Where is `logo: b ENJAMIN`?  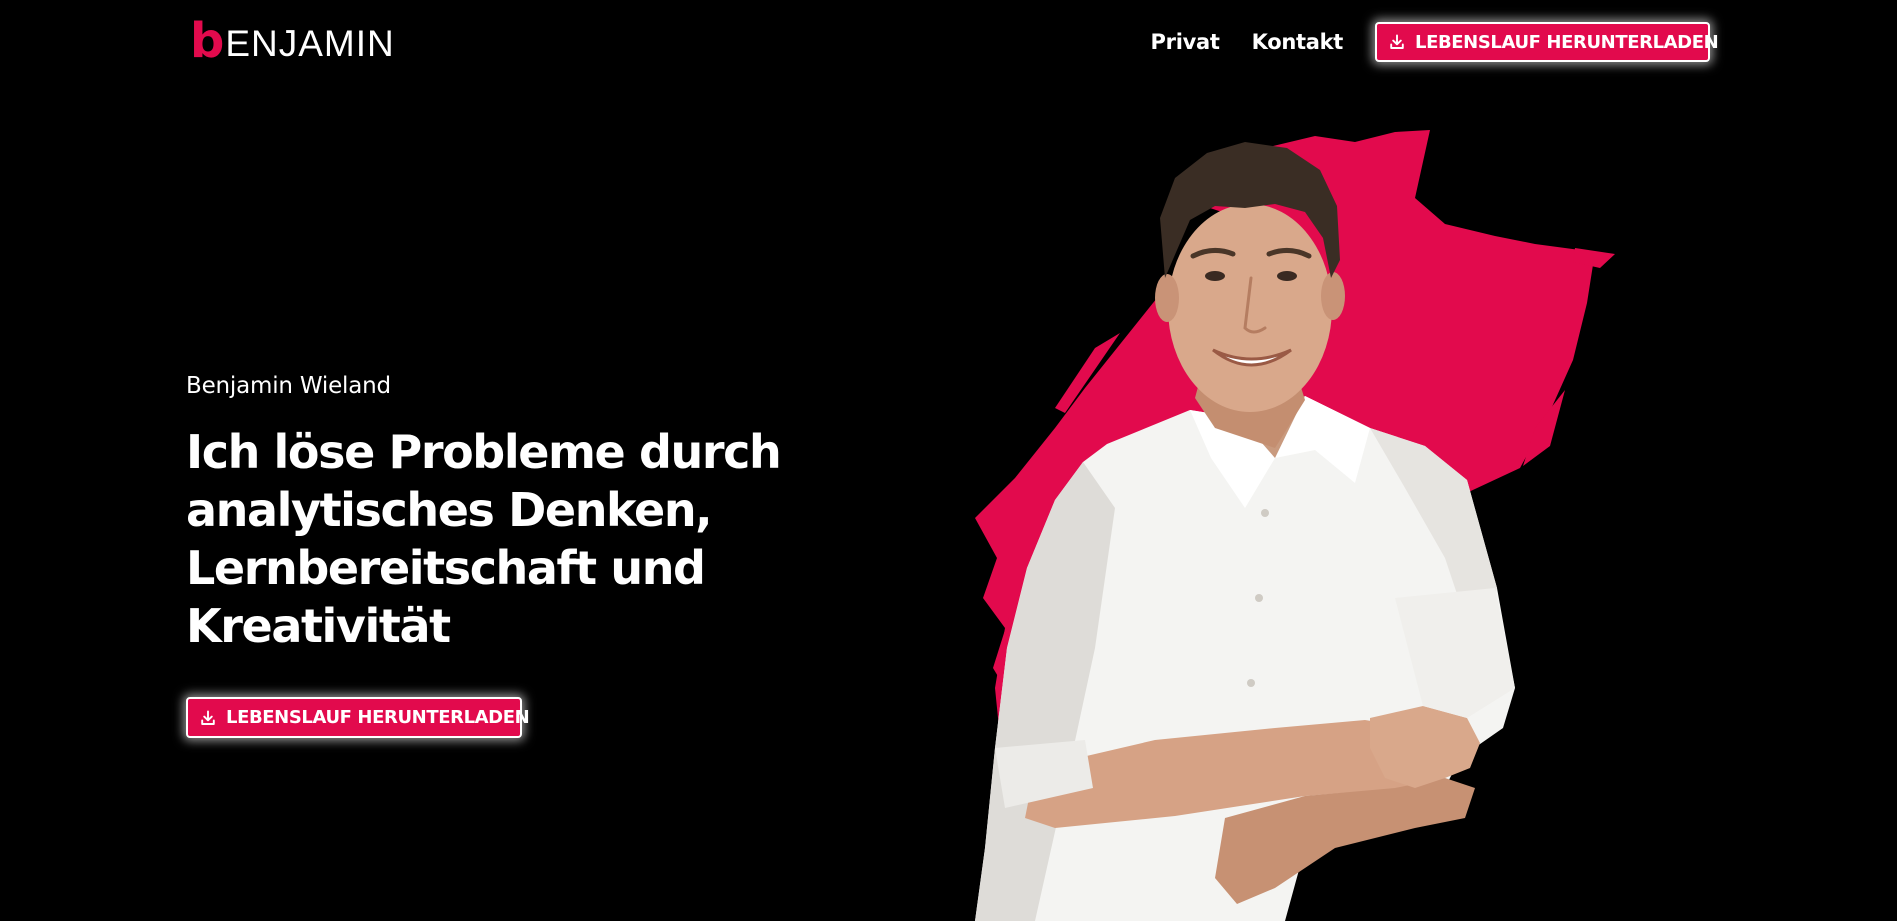 logo: b ENJAMIN is located at coordinates (292, 41).